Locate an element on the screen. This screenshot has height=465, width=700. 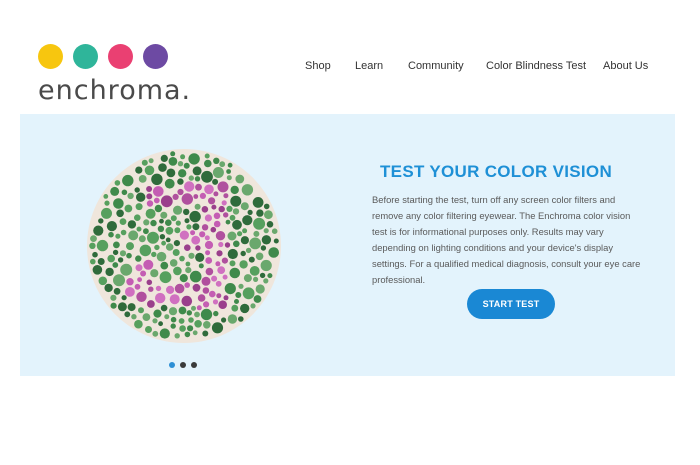
nav-community: Community is located at coordinates (436, 66).